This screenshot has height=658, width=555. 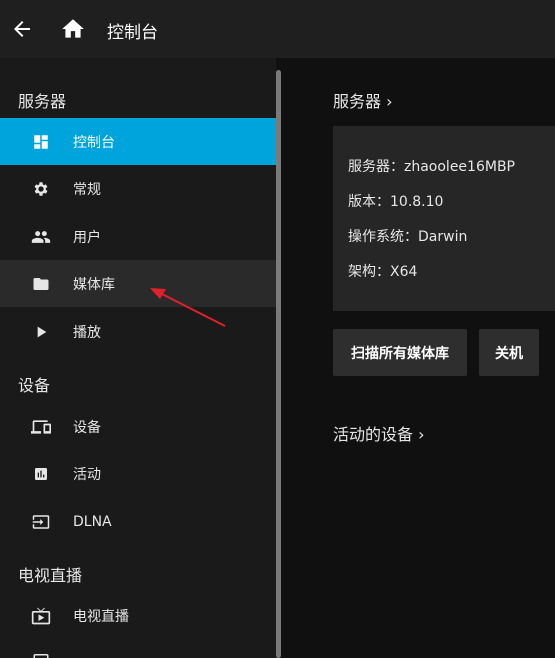 I want to click on sidebar-item-libraries: 媒体库, so click(x=138, y=283).